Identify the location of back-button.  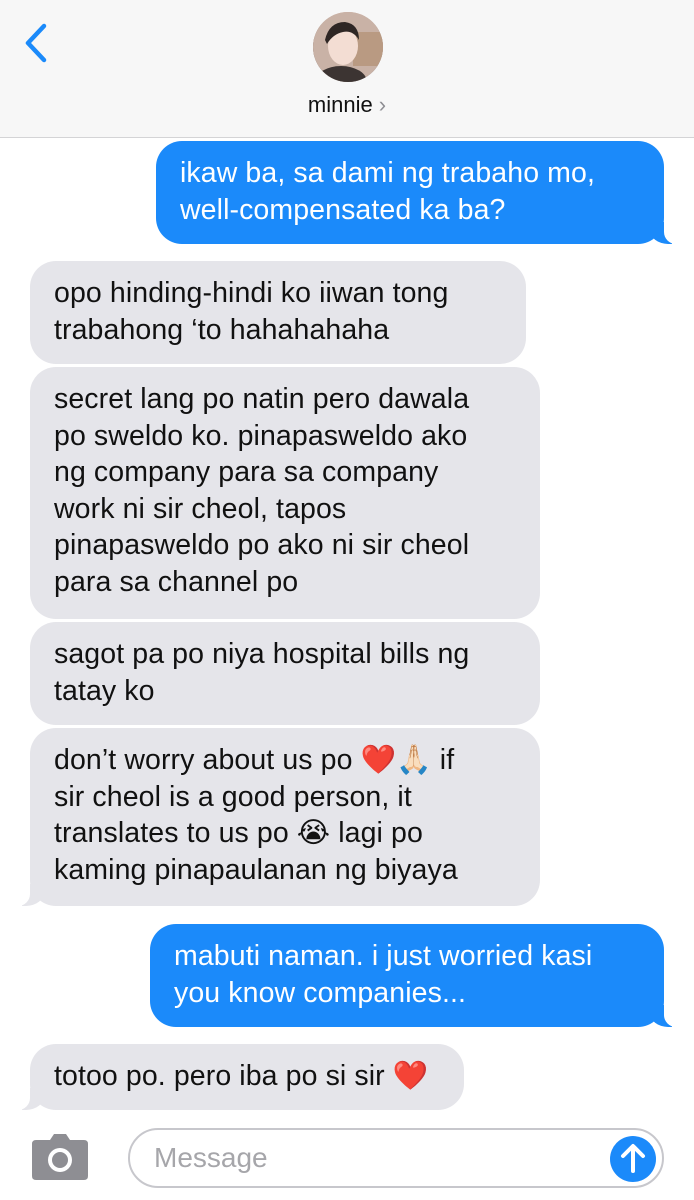
(36, 43).